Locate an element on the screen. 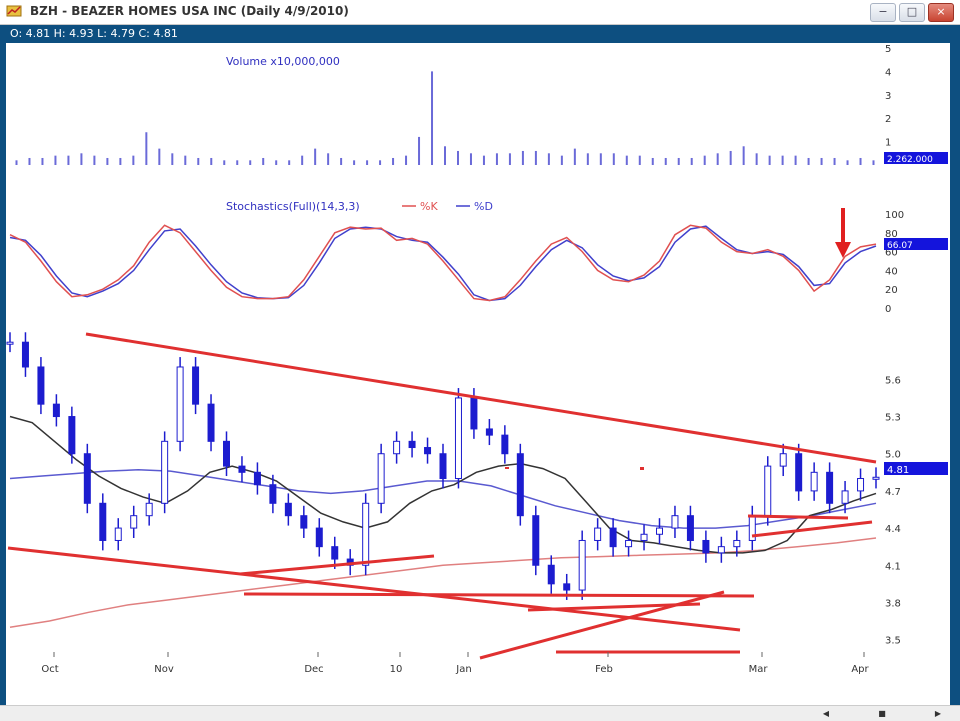 The width and height of the screenshot is (960, 721). legend-k-label: %K is located at coordinates (429, 206).